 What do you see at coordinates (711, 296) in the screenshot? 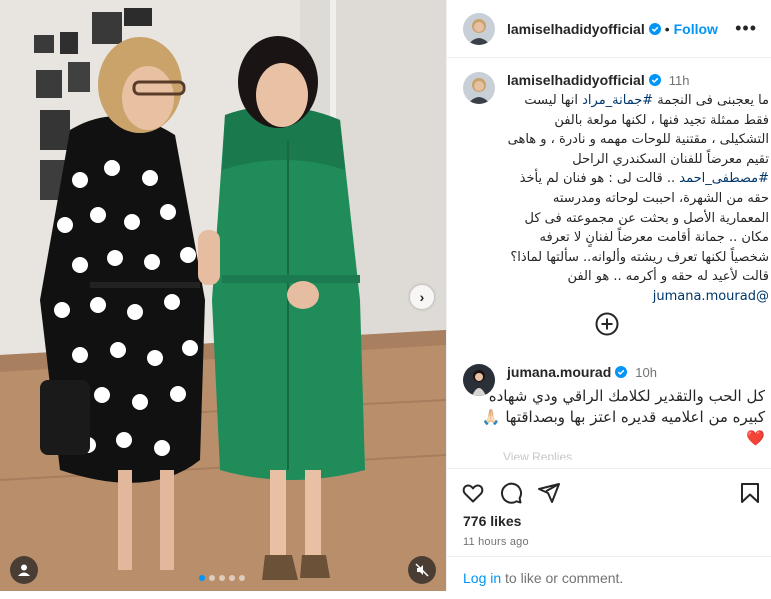
I see `mention-link: @jumana.mourad` at bounding box center [711, 296].